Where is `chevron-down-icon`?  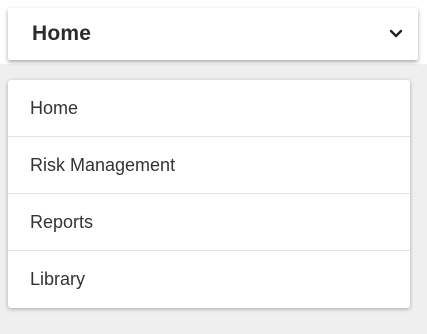 chevron-down-icon is located at coordinates (396, 34).